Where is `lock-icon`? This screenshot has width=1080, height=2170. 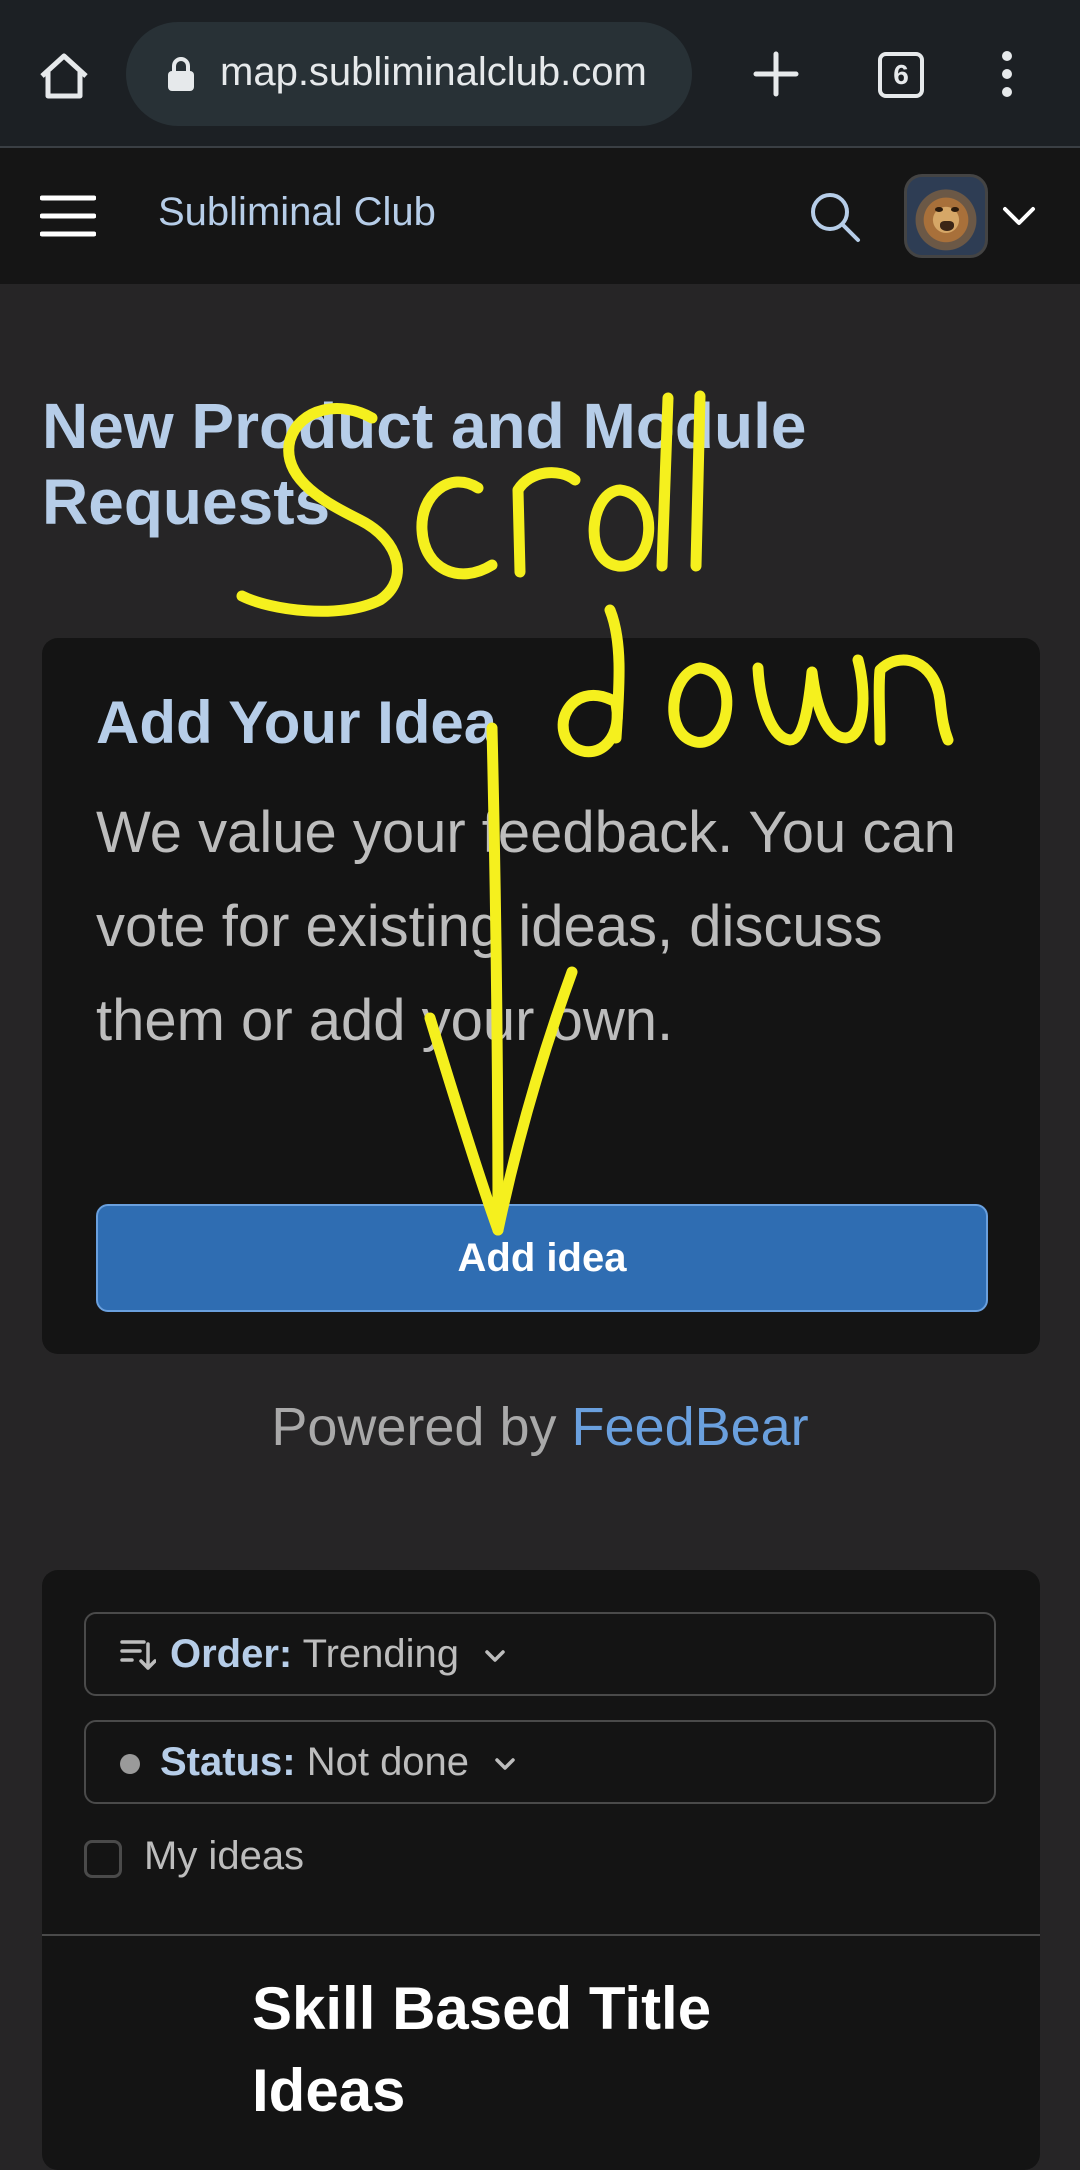 lock-icon is located at coordinates (181, 74).